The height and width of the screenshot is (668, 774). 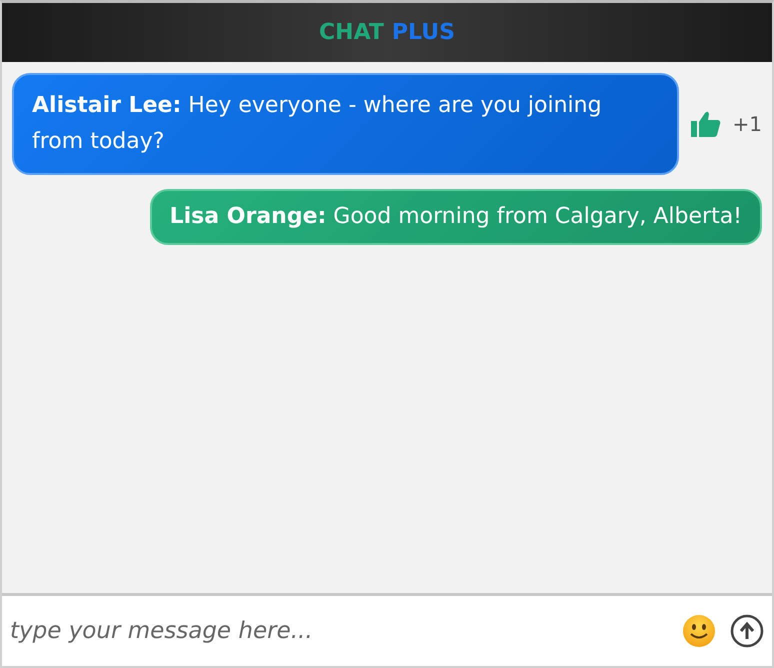 What do you see at coordinates (699, 631) in the screenshot?
I see `emoji-icon` at bounding box center [699, 631].